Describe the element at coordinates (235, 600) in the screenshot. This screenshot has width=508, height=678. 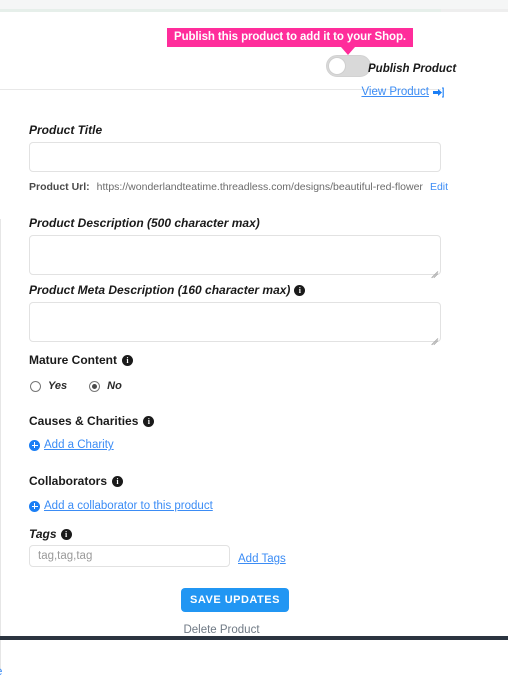
I see `save-updates-button: SAVE UPDATES` at that location.